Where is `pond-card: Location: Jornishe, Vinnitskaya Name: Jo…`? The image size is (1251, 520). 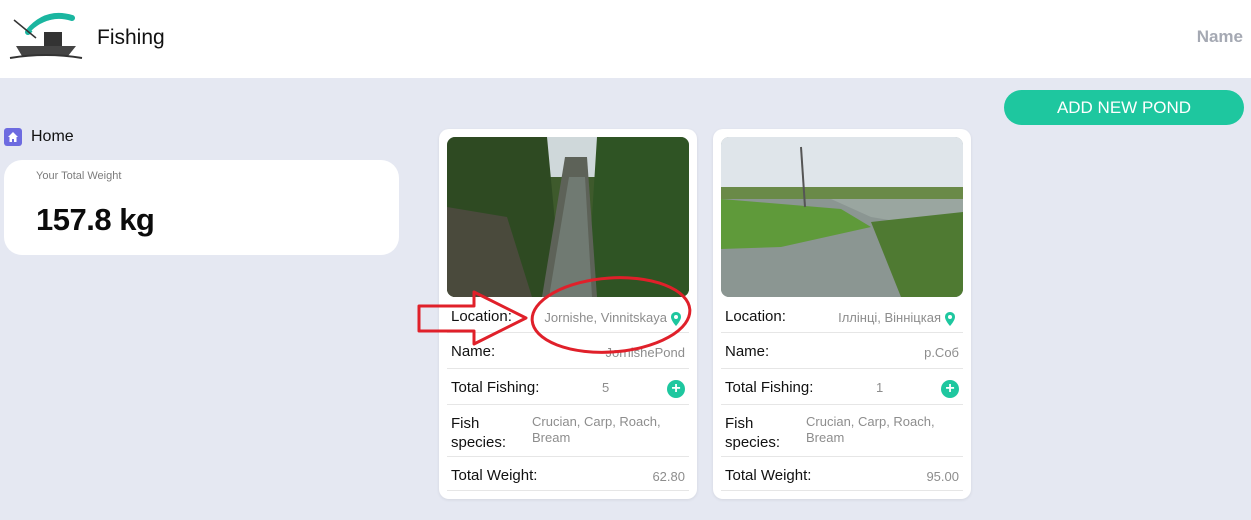 pond-card: Location: Jornishe, Vinnitskaya Name: Jo… is located at coordinates (568, 314).